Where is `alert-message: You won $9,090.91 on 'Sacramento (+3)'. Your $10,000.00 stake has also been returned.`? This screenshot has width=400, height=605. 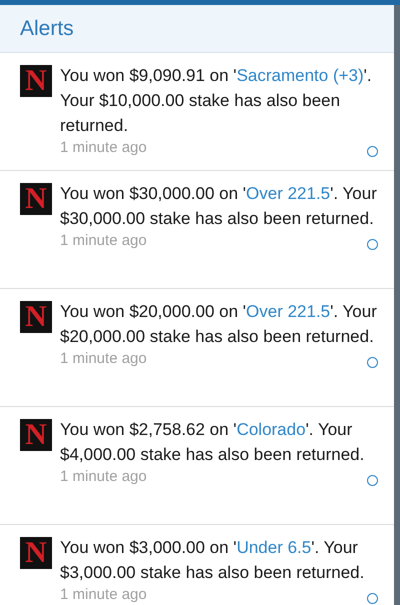 alert-message: You won $9,090.91 on 'Sacramento (+3)'. Your $10,000.00 stake has also been returned. is located at coordinates (216, 101).